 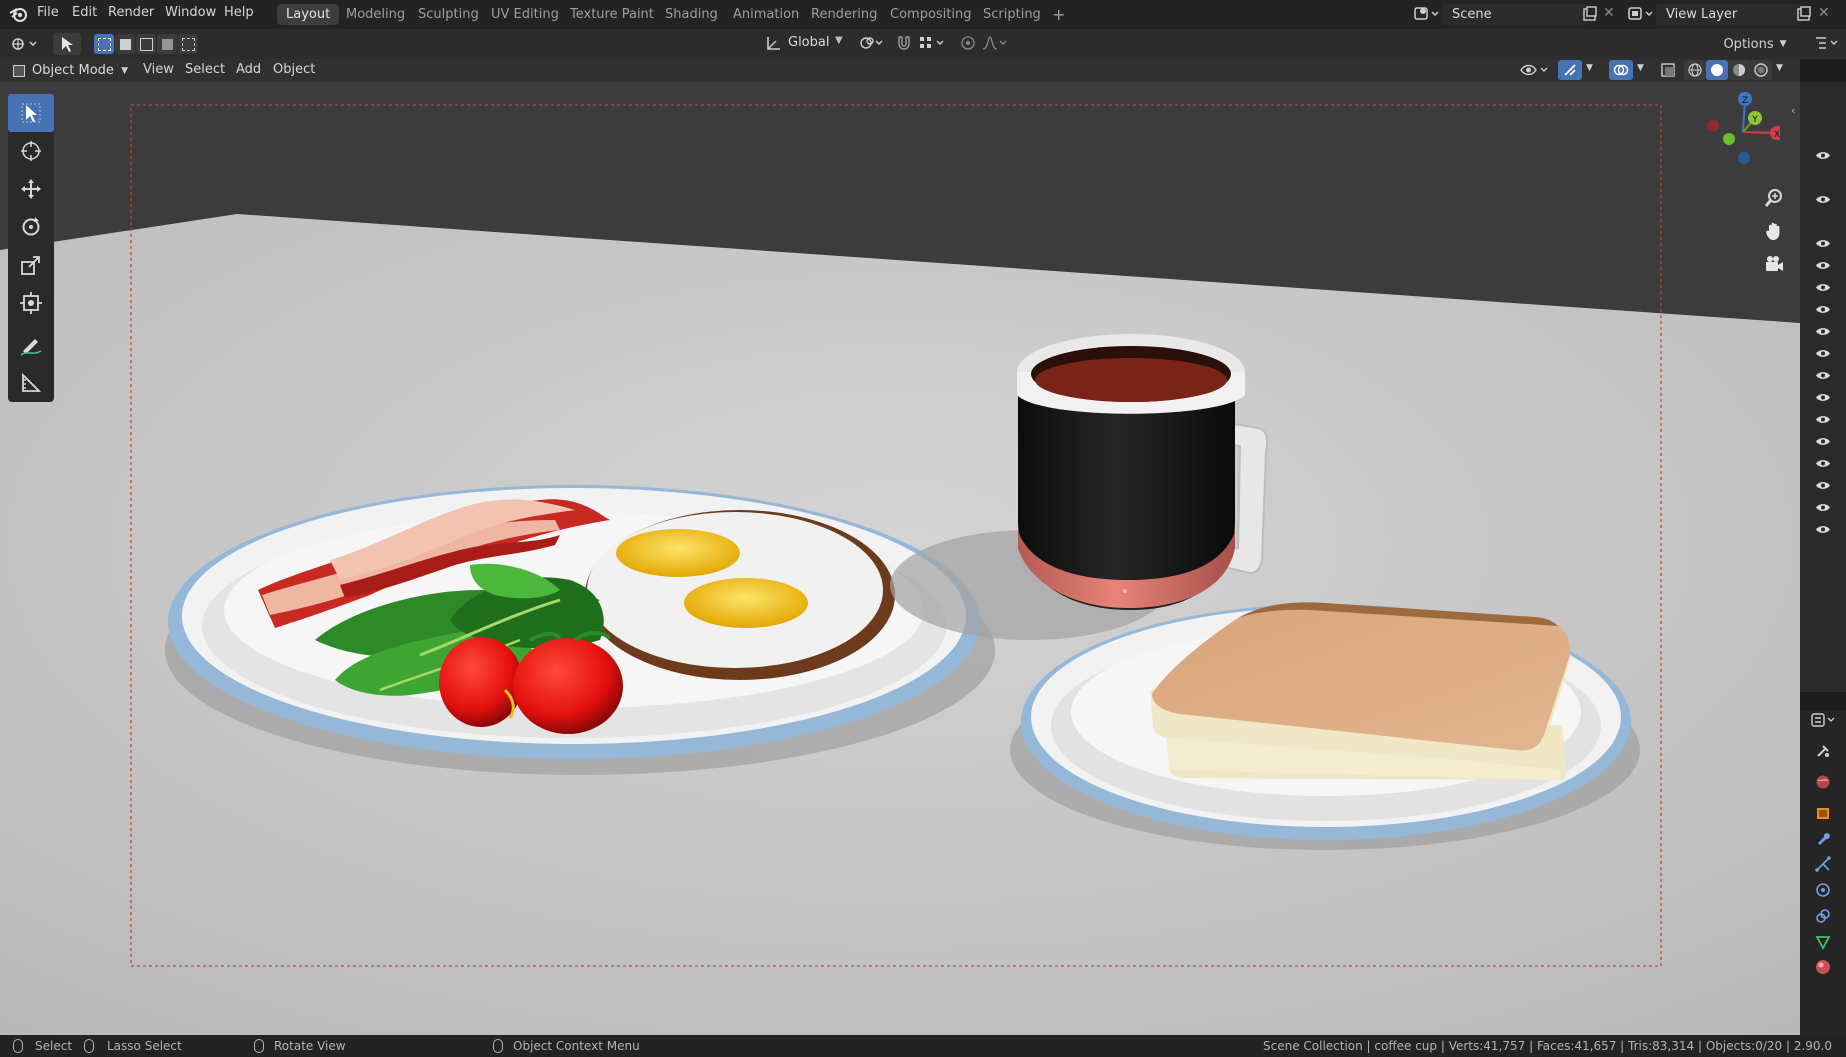 What do you see at coordinates (448, 14) in the screenshot?
I see `tab-sculpting: Sculpting` at bounding box center [448, 14].